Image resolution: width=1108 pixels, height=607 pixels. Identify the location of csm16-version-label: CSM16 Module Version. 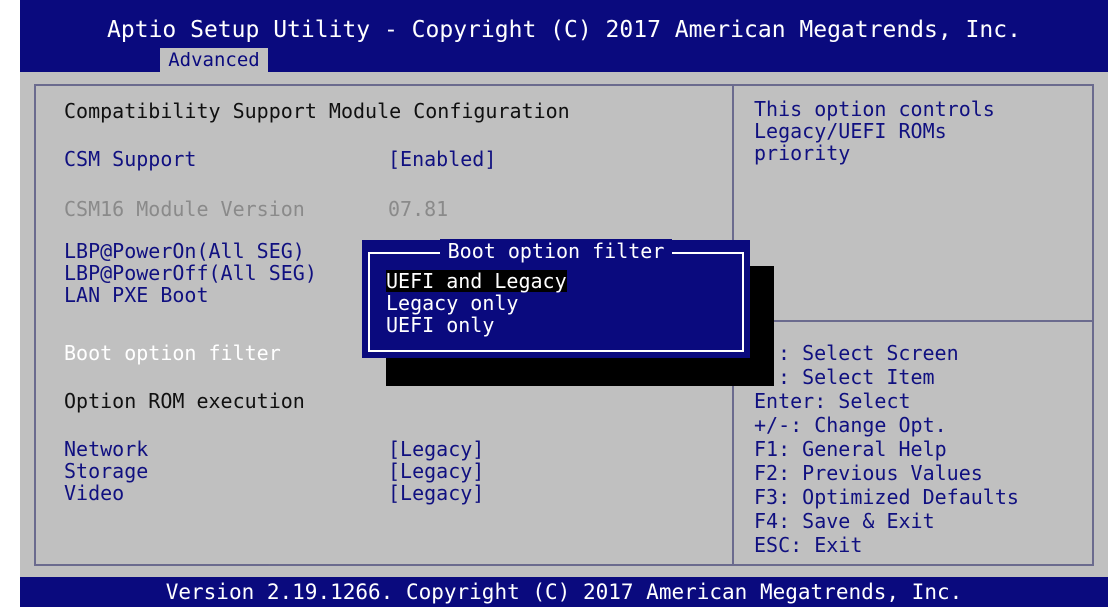
(184, 209).